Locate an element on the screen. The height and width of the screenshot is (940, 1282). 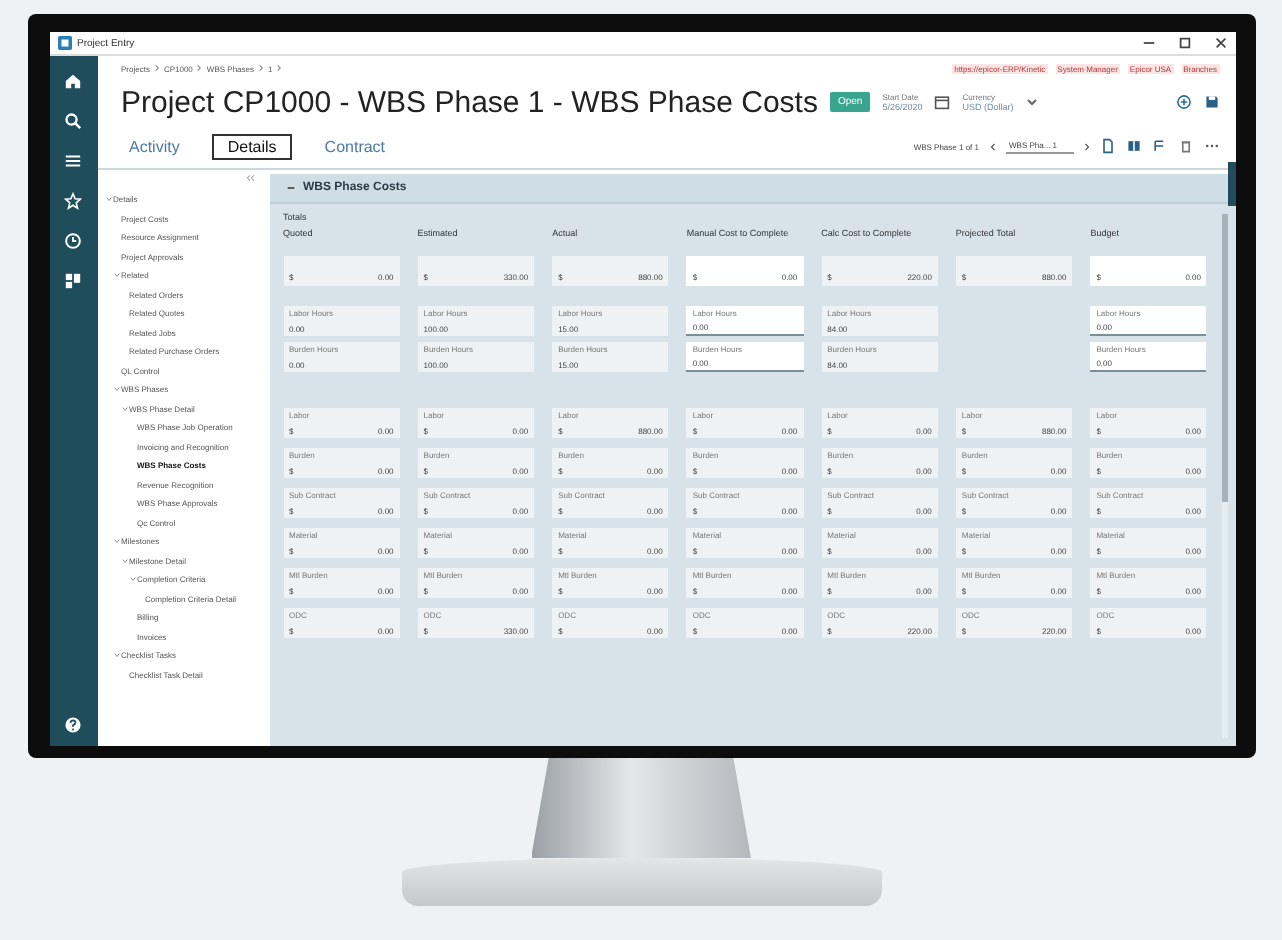
home-icon is located at coordinates (73, 81).